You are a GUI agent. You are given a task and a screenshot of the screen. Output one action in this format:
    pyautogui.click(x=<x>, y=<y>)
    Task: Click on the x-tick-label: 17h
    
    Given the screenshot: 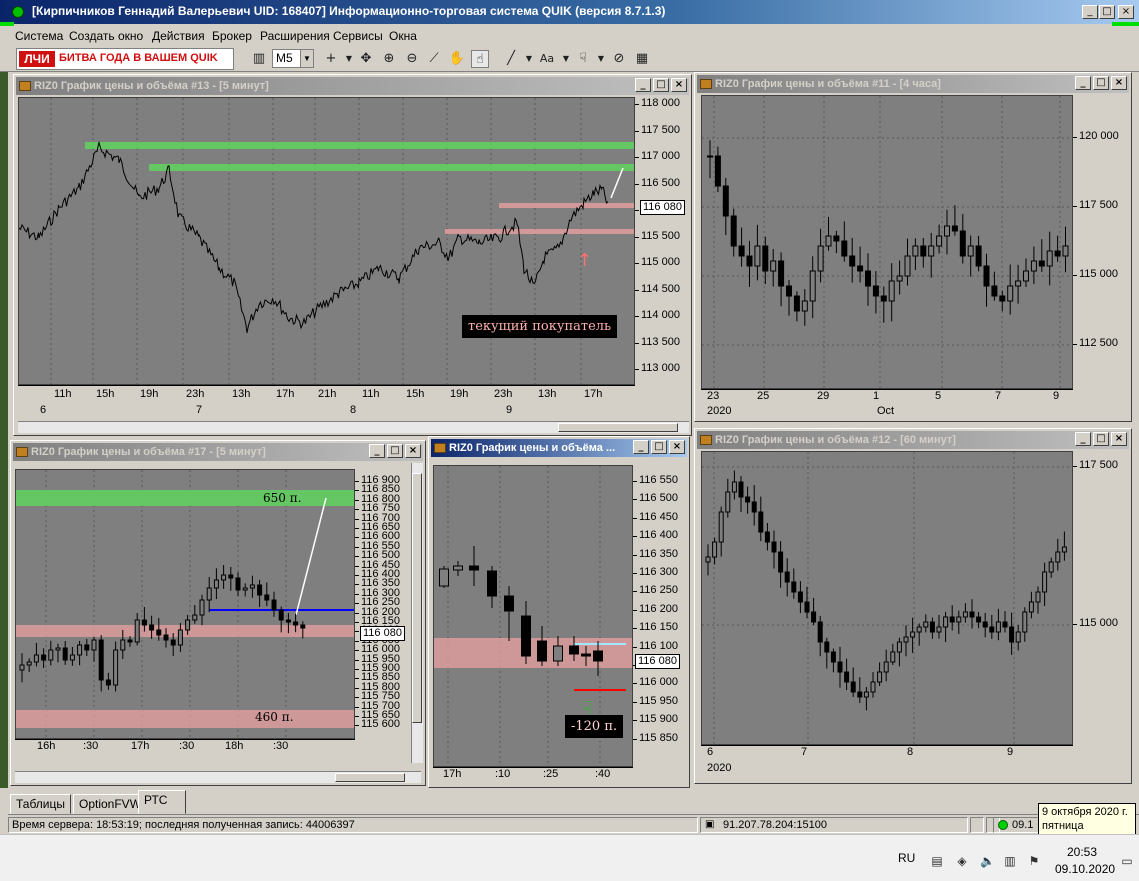 What is the action you would take?
    pyautogui.click(x=452, y=774)
    